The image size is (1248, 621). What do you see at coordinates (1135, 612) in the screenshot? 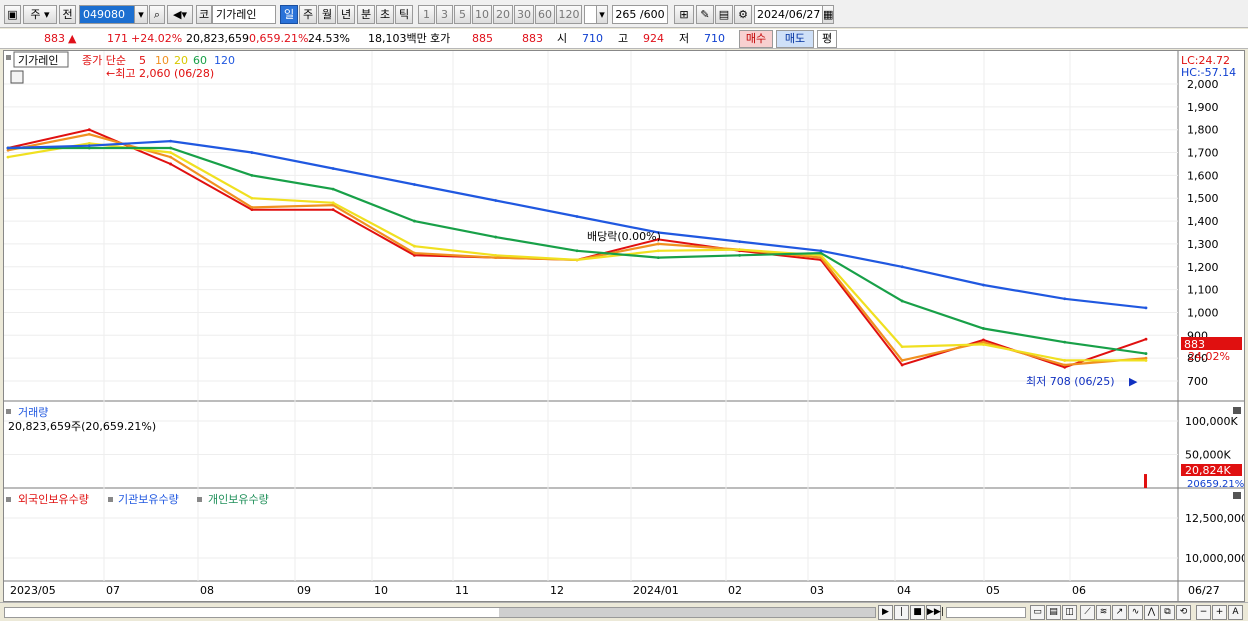
I see `wave-tool-icon: ∿` at bounding box center [1135, 612].